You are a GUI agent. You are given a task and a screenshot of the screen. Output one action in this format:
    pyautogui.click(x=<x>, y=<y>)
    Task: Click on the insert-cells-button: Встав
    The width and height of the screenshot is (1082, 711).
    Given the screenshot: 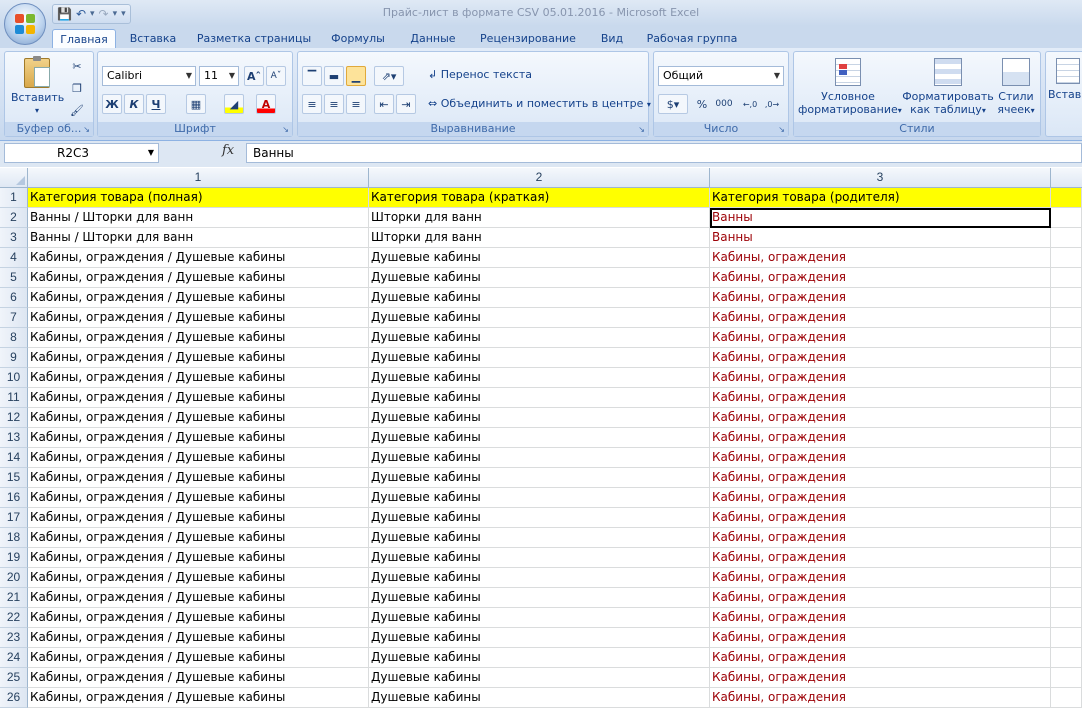 What is the action you would take?
    pyautogui.click(x=1065, y=78)
    